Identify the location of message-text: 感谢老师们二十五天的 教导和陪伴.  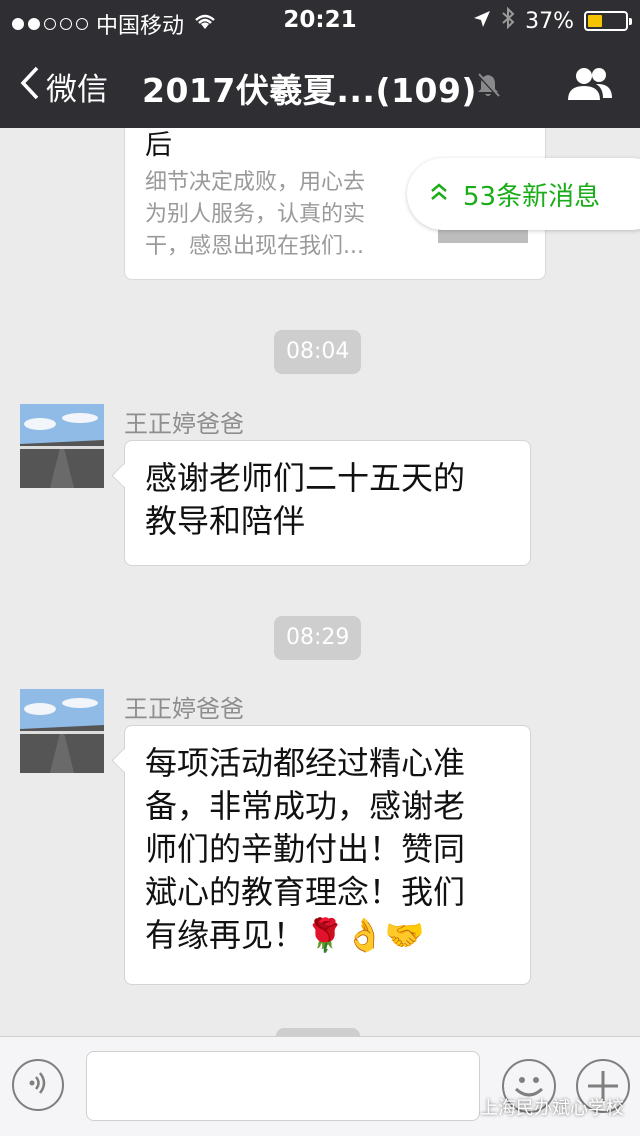
(305, 499).